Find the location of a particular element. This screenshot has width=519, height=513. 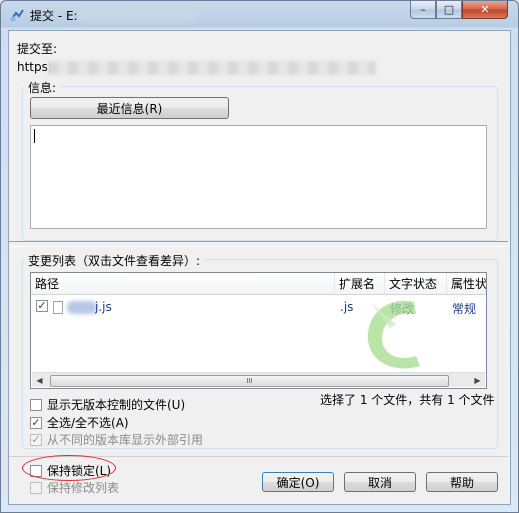

file-icon is located at coordinates (58, 307).